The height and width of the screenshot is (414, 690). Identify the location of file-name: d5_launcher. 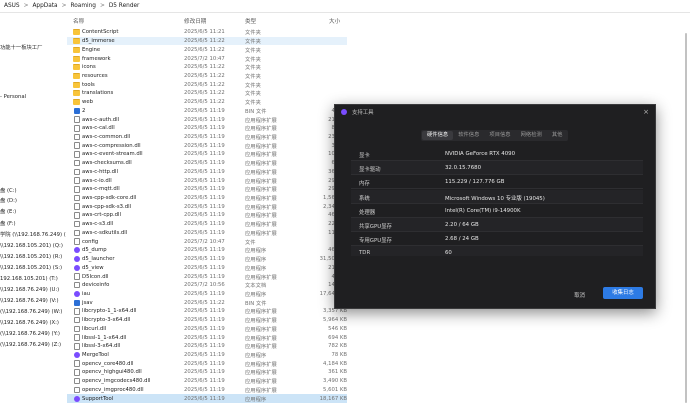
(98, 259).